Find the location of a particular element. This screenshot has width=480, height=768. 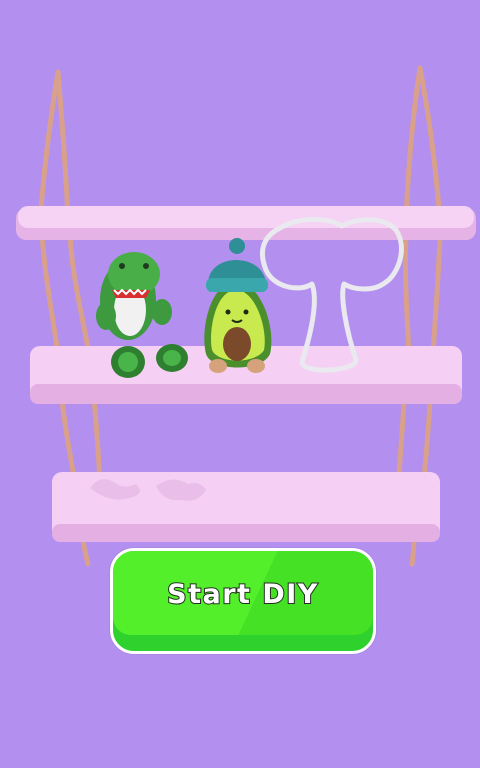

start-diy-button: Start DIY is located at coordinates (243, 601).